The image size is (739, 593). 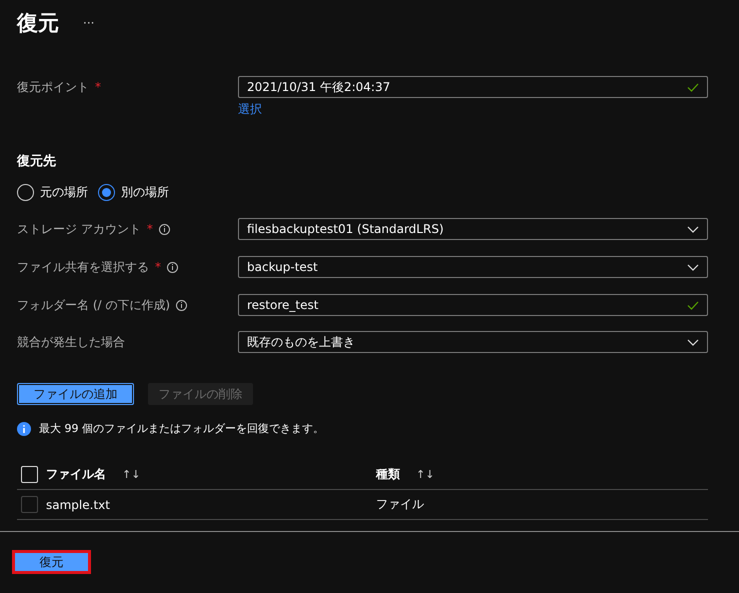 What do you see at coordinates (473, 342) in the screenshot?
I see `dropdown: 既存のものを上書き` at bounding box center [473, 342].